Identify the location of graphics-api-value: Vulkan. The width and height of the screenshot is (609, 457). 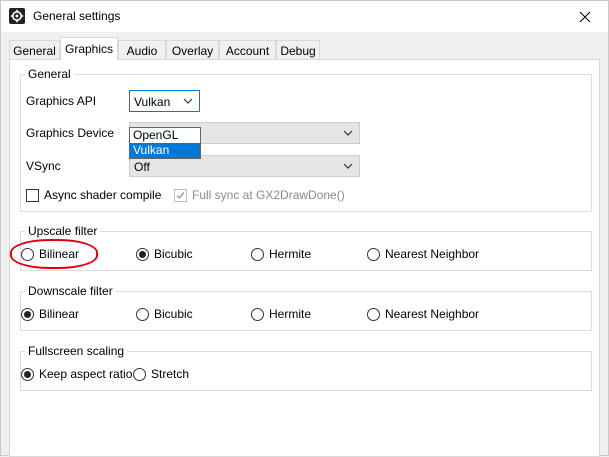
(152, 102).